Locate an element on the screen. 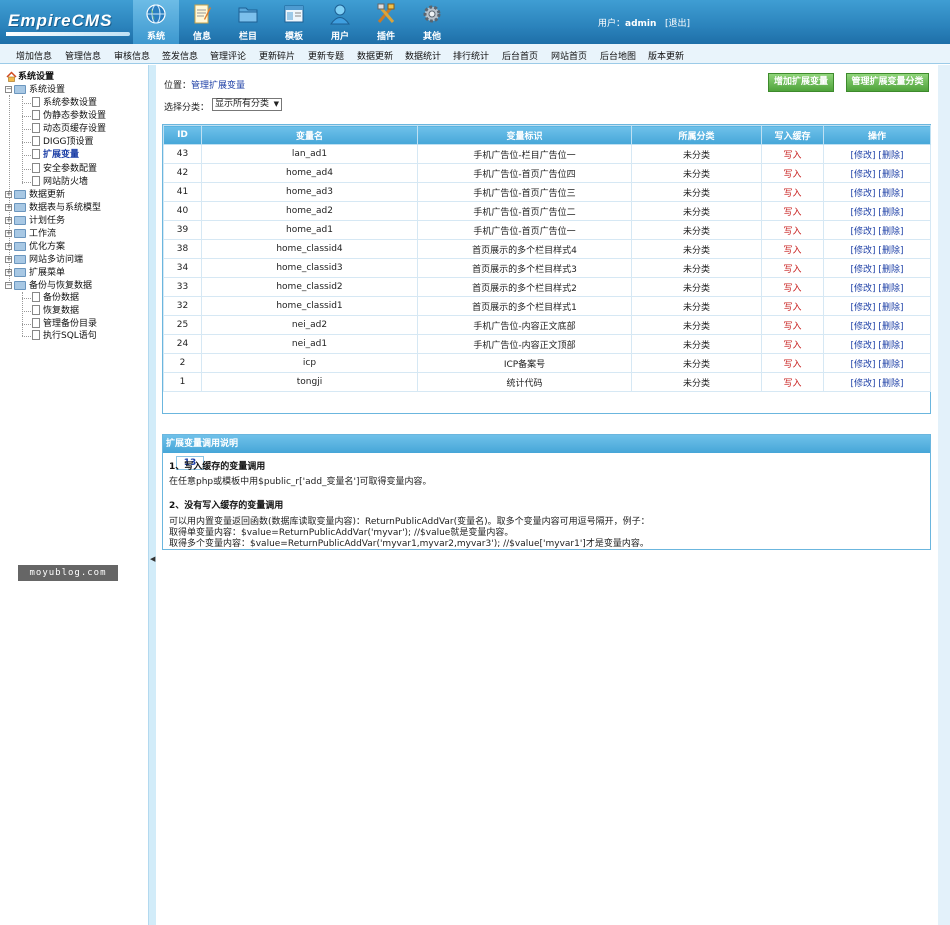  submenu-item: 签发信息 is located at coordinates (180, 55).